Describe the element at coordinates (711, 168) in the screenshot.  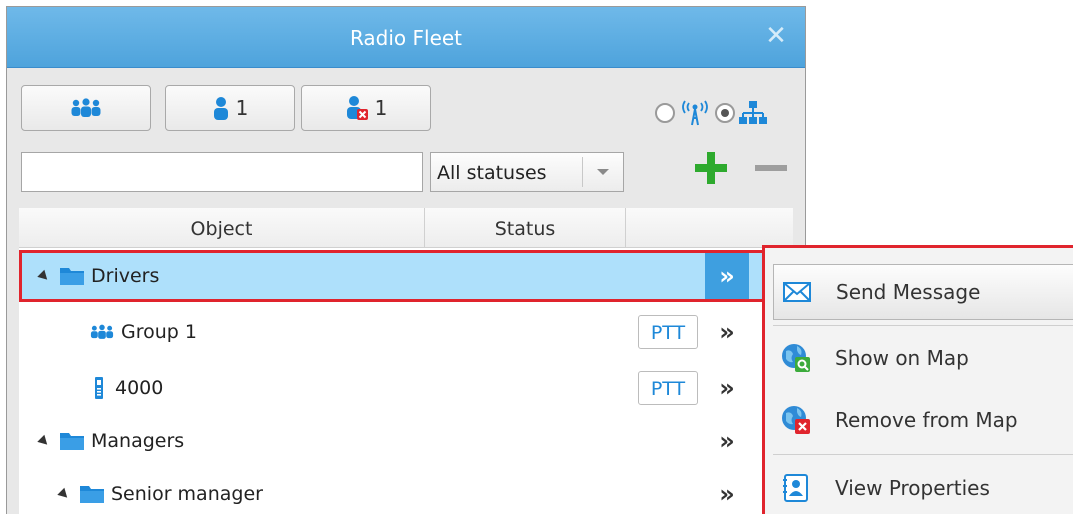
I see `plus-icon` at that location.